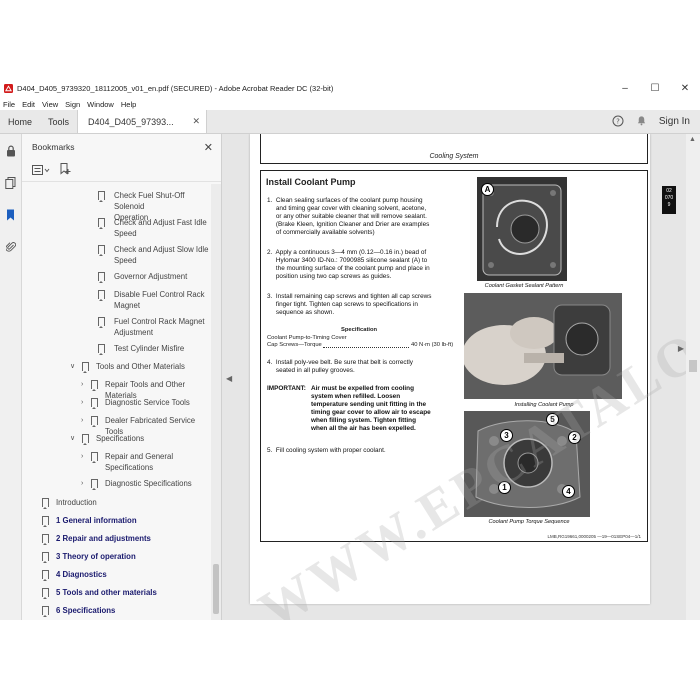  What do you see at coordinates (9, 104) in the screenshot?
I see `menu-file: File` at bounding box center [9, 104].